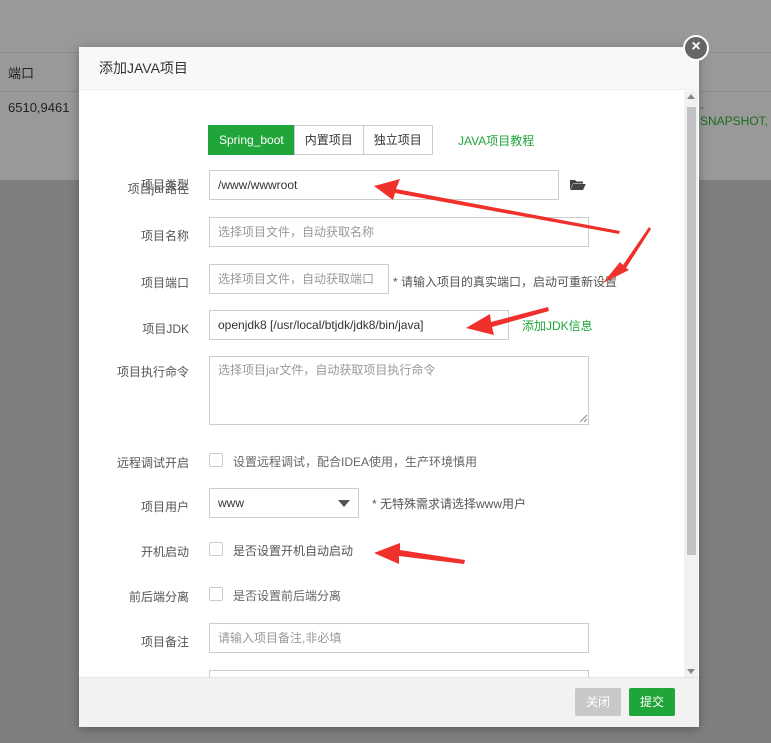 This screenshot has width=771, height=743. What do you see at coordinates (216, 549) in the screenshot?
I see `autostart-checkbox` at bounding box center [216, 549].